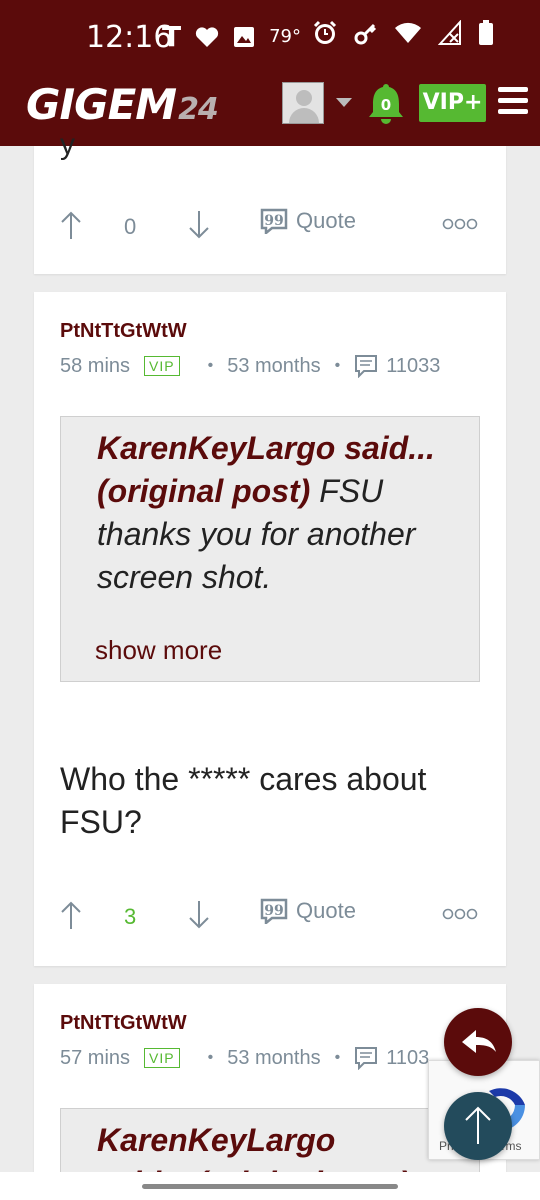 This screenshot has width=540, height=1200. What do you see at coordinates (207, 36) in the screenshot?
I see `heart-icon` at bounding box center [207, 36].